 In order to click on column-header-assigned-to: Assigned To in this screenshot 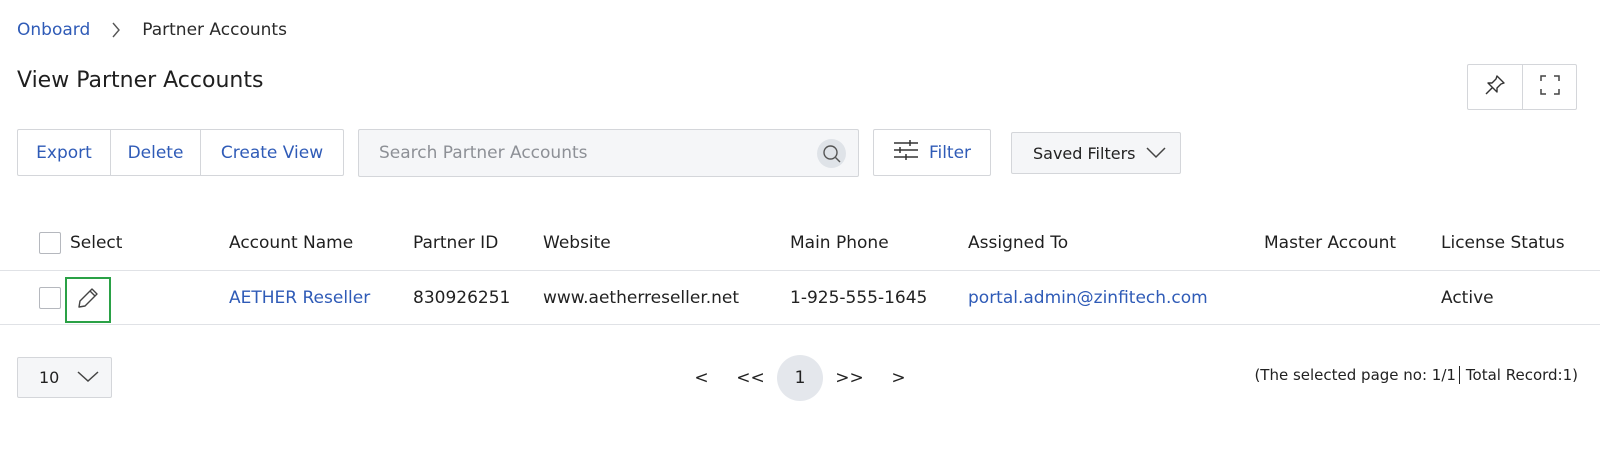, I will do `click(1018, 243)`.